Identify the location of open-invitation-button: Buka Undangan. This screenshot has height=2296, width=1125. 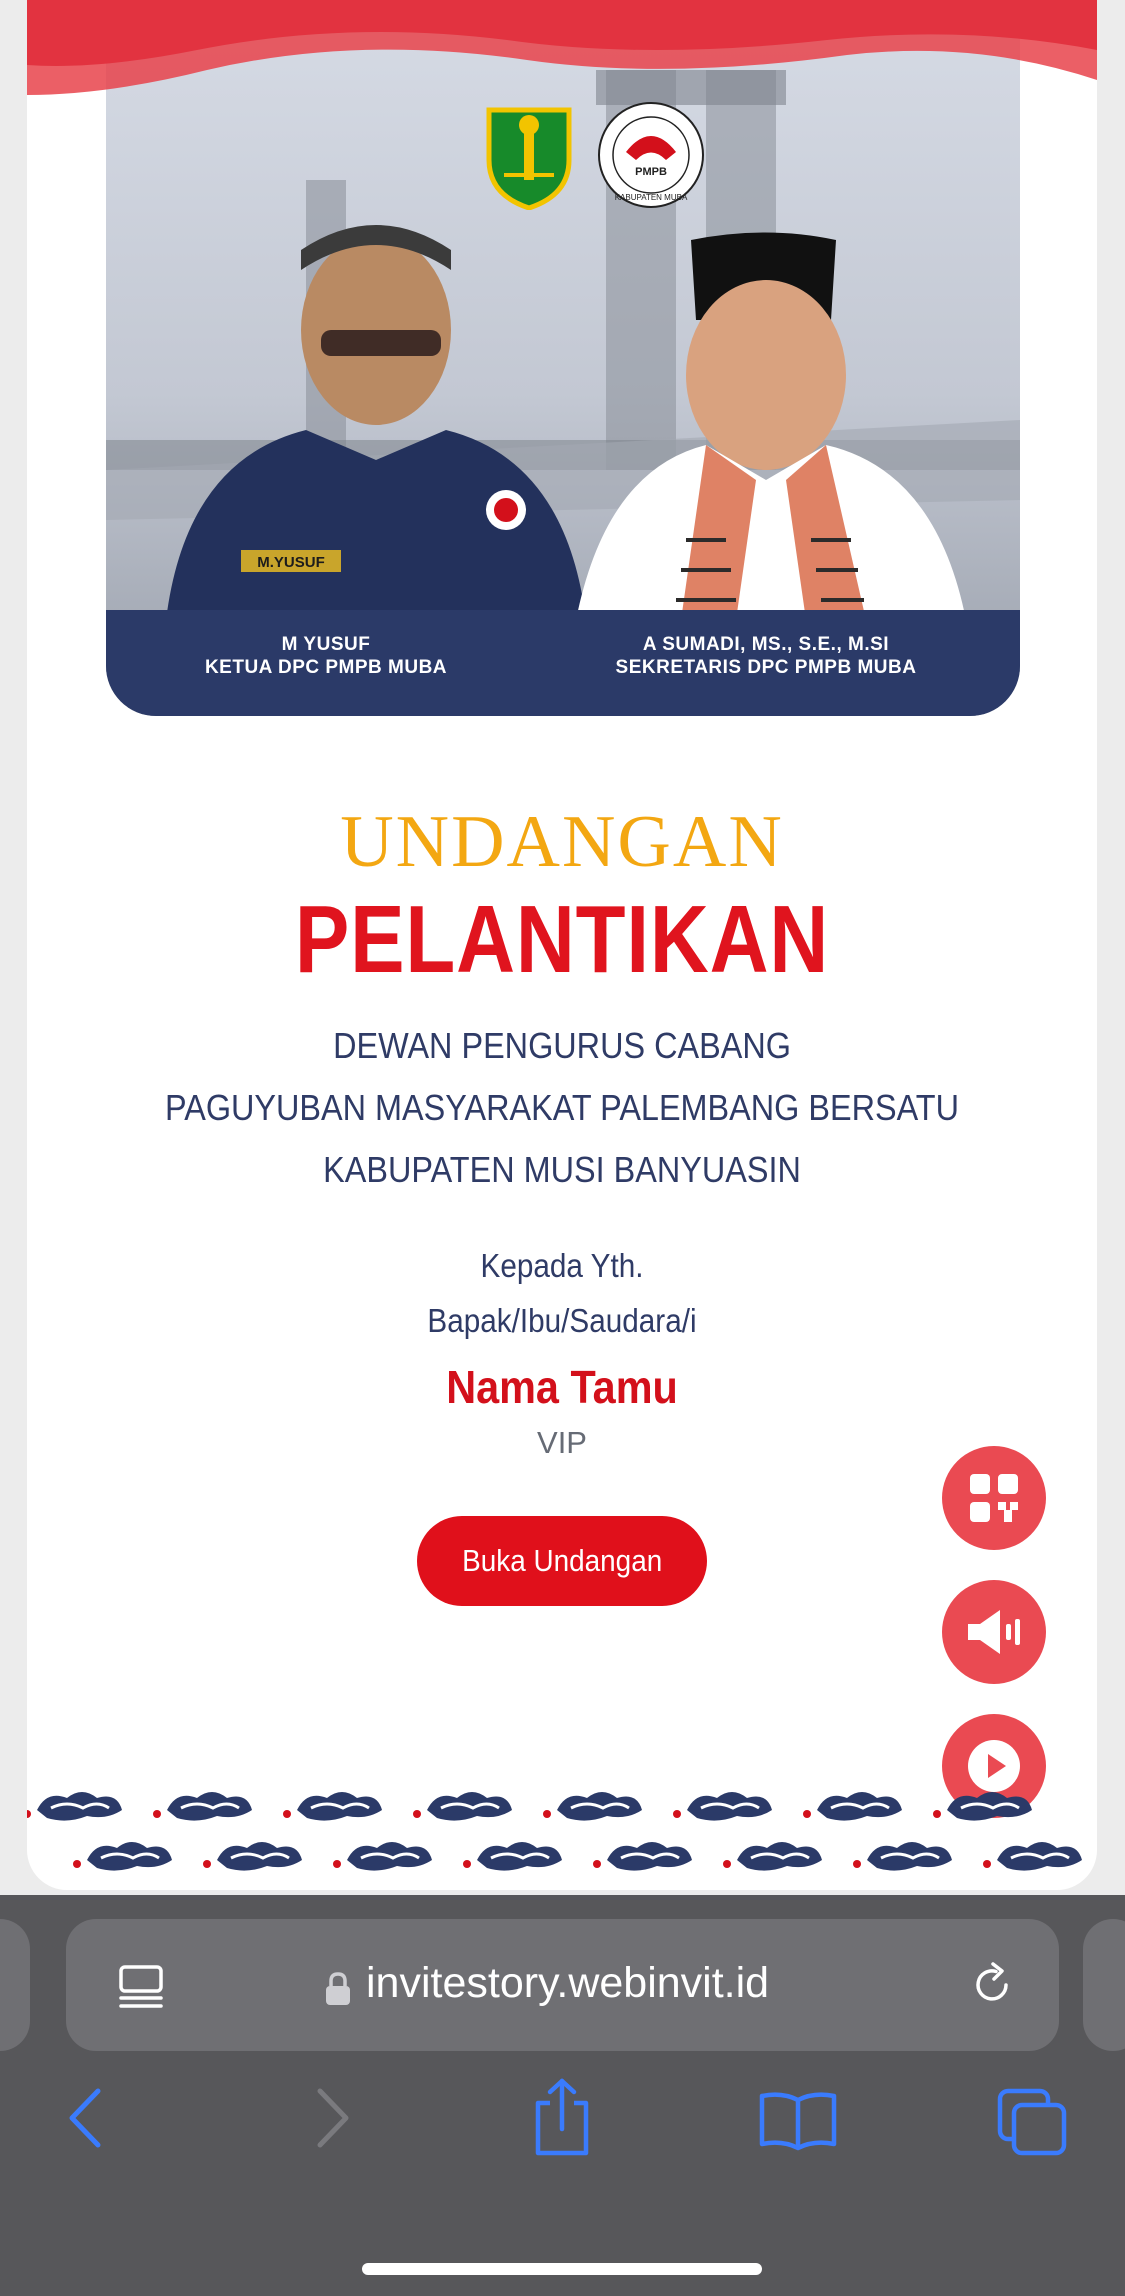
(562, 1561).